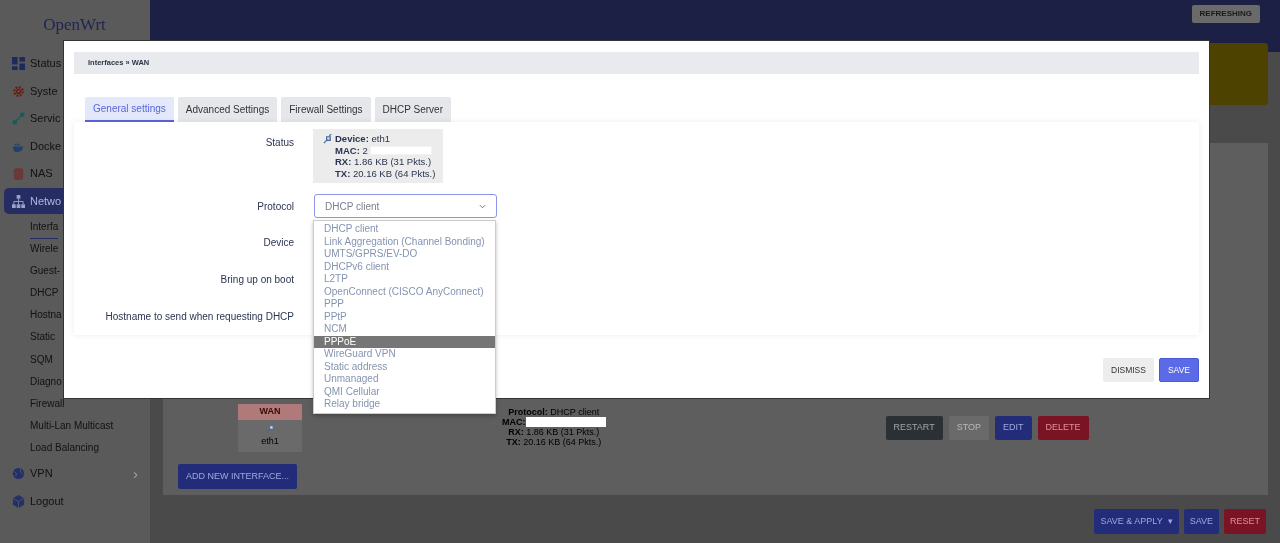  Describe the element at coordinates (135, 474) in the screenshot. I see `chevron-icon: ›` at that location.